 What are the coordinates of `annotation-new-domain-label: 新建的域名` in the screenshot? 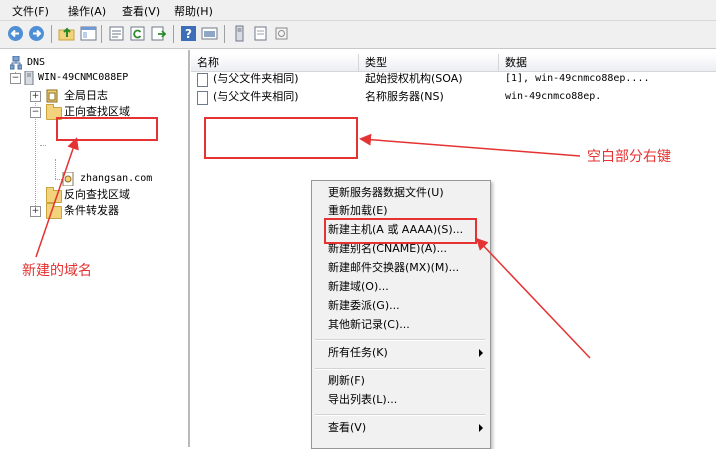 It's located at (57, 271).